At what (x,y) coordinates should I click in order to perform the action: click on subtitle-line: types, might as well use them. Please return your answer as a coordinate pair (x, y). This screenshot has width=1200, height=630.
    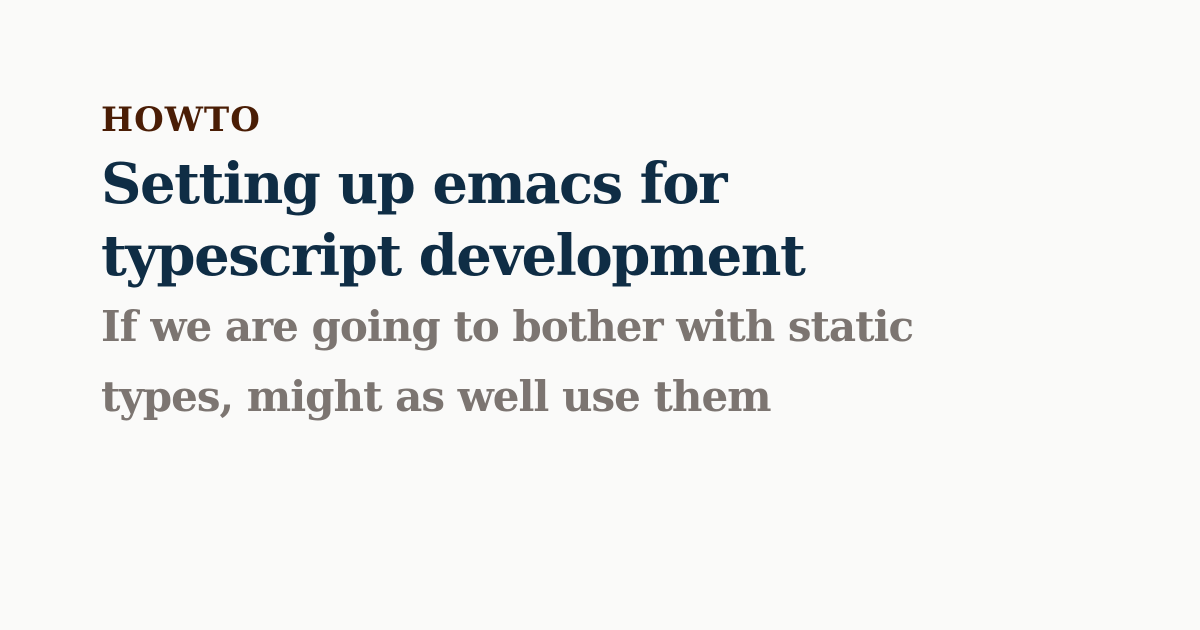
    Looking at the image, I should click on (436, 396).